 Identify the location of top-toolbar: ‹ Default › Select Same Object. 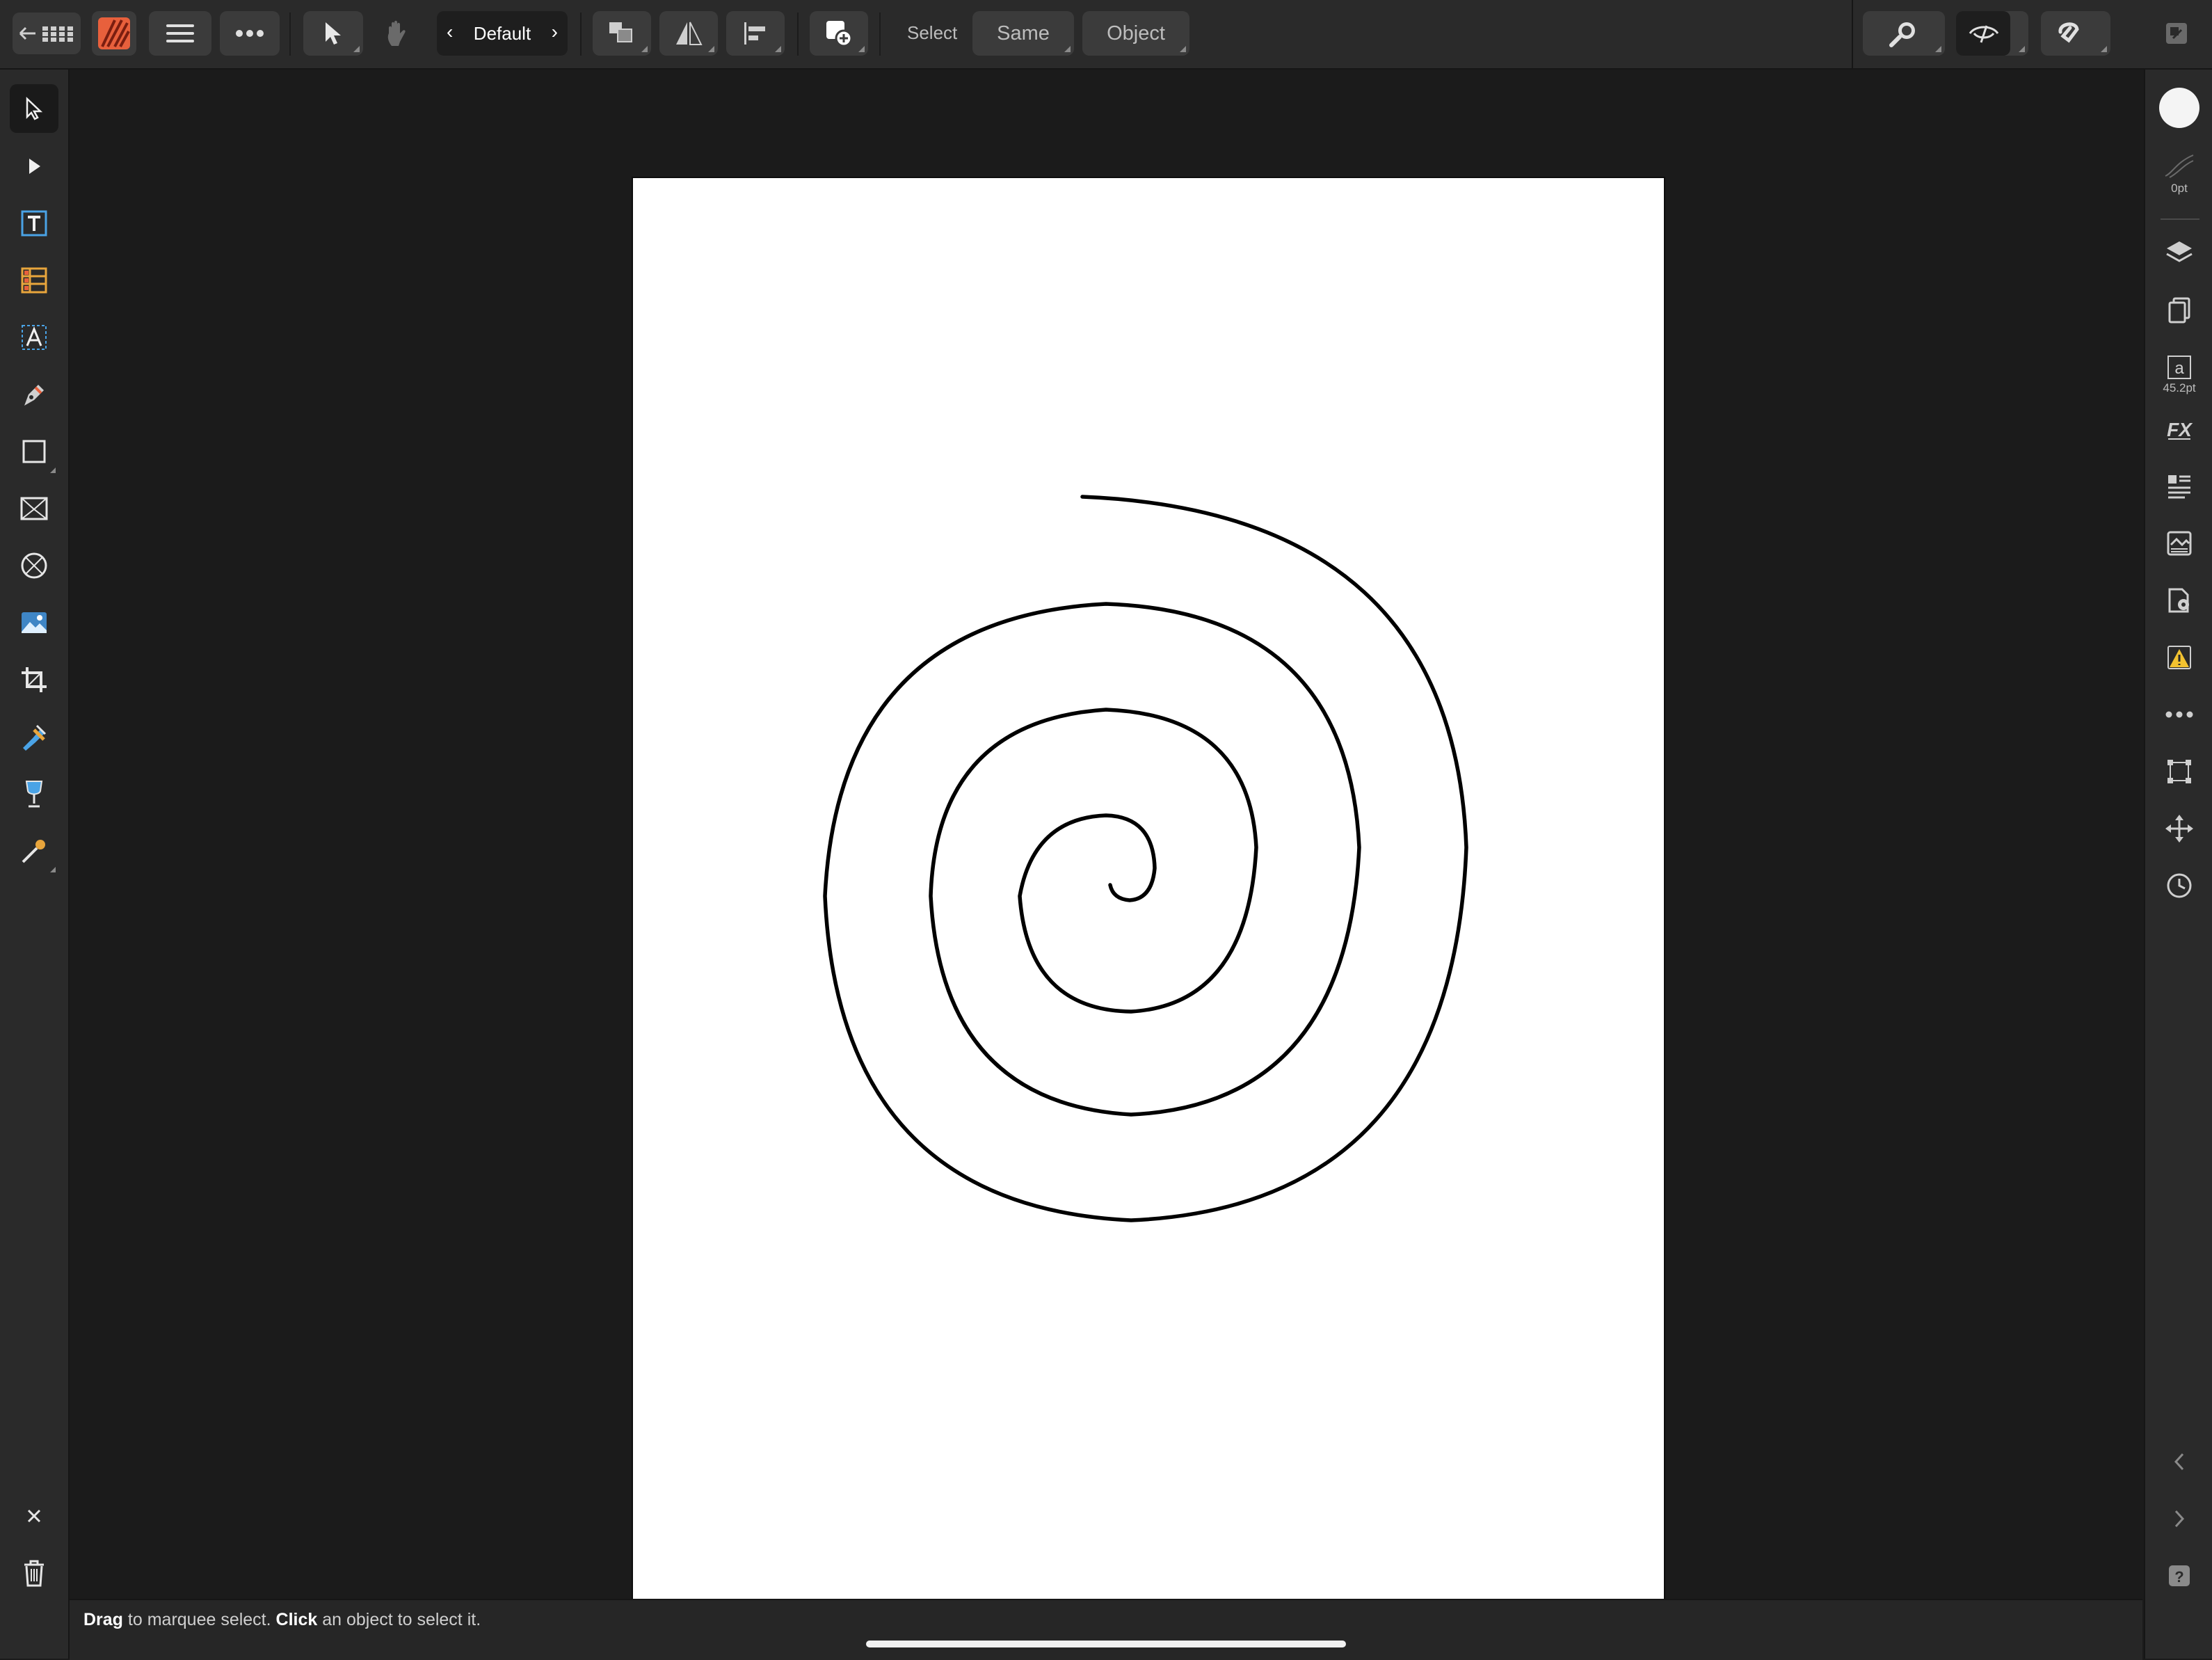
(1106, 35).